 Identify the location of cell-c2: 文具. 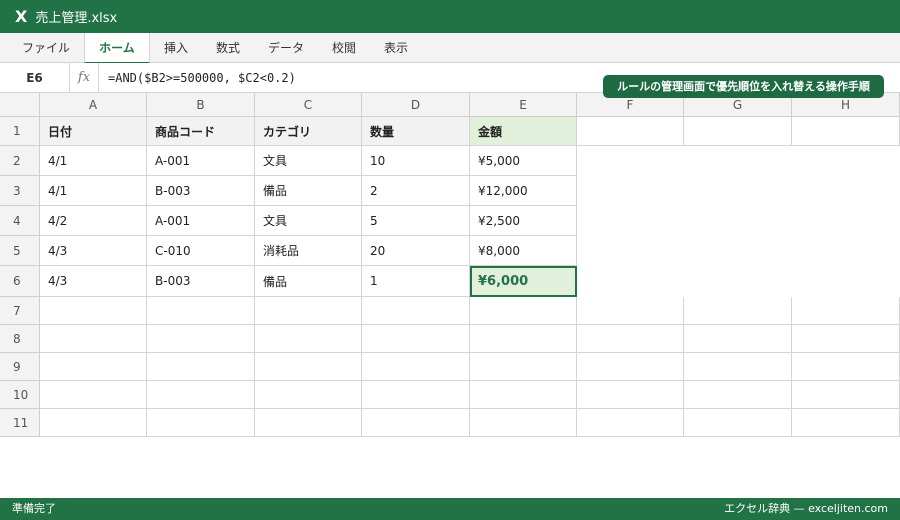
(308, 161).